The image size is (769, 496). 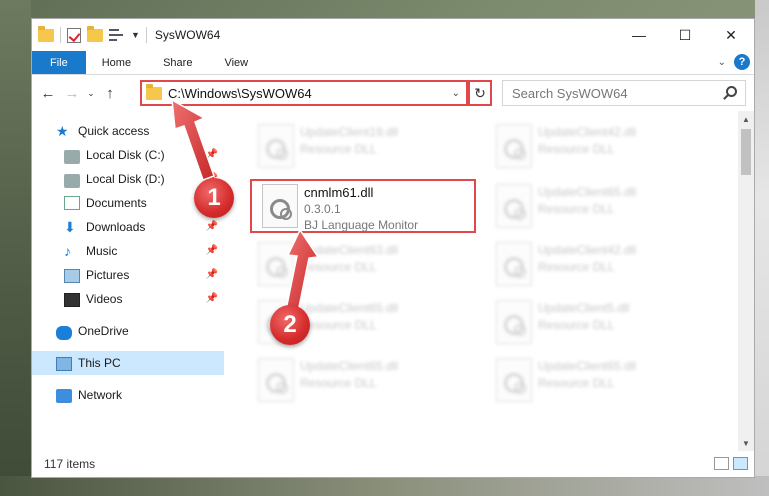 I want to click on address-folder-icon, so click(x=154, y=91).